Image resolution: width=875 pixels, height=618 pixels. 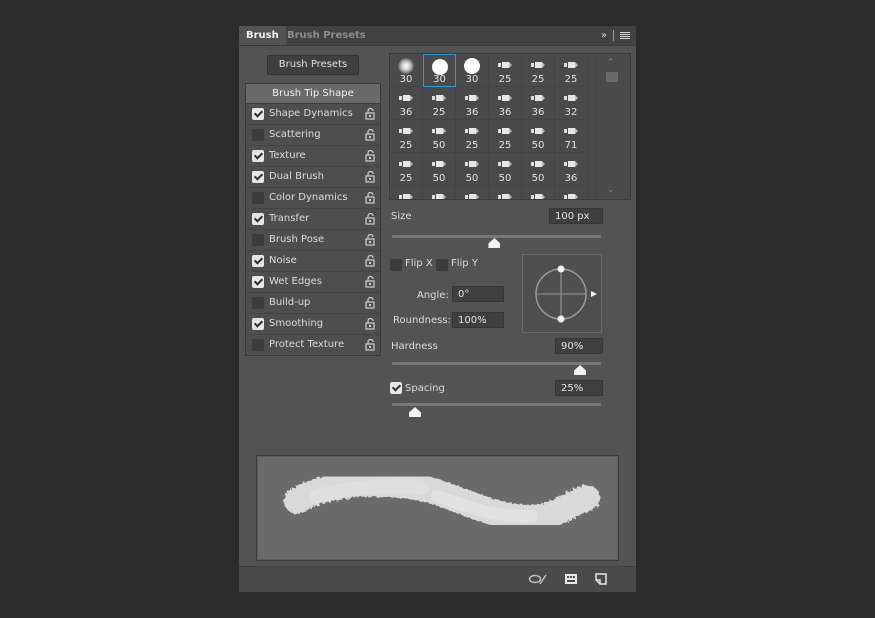 I want to click on hardness-slider-track, so click(x=496, y=363).